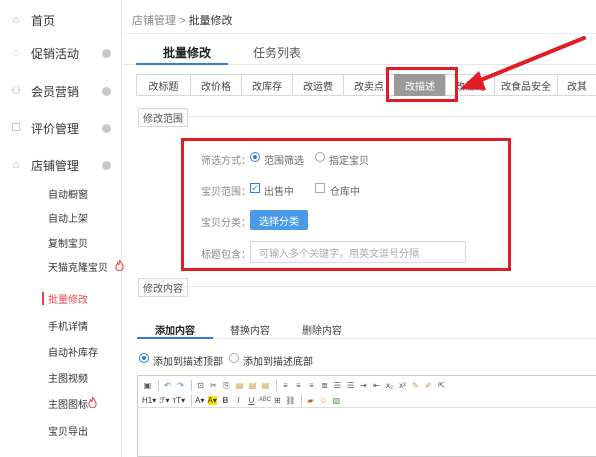  Describe the element at coordinates (252, 385) in the screenshot. I see `paste-text-icon: ▤` at that location.